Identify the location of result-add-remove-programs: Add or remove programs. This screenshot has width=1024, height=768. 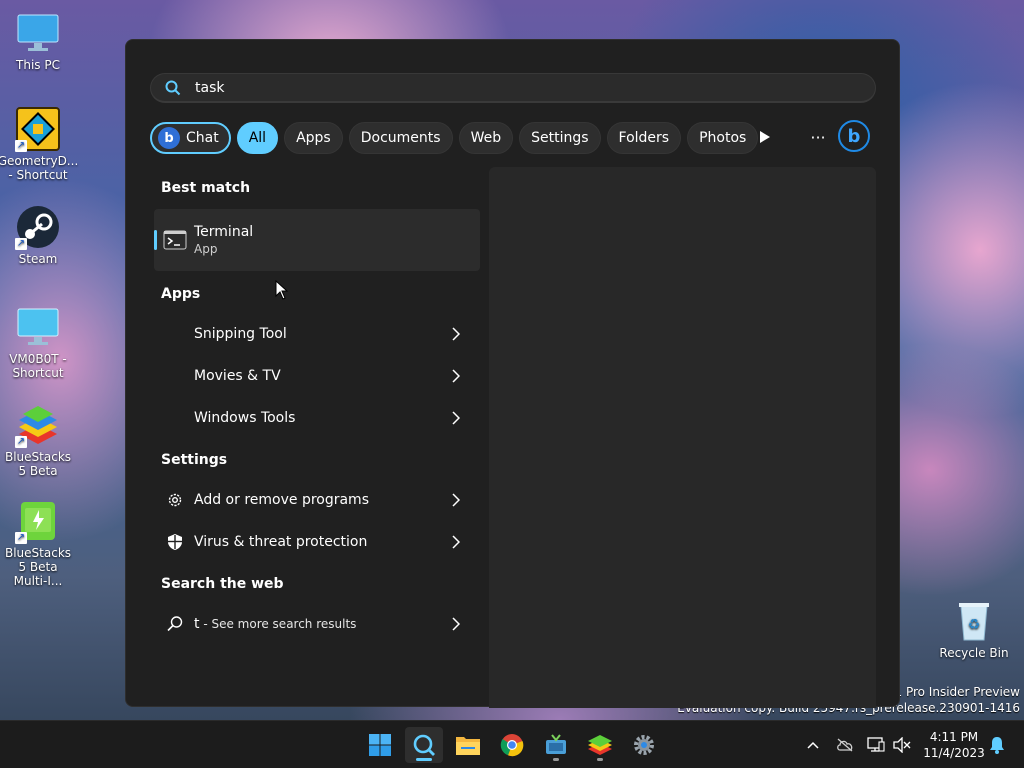
(317, 500).